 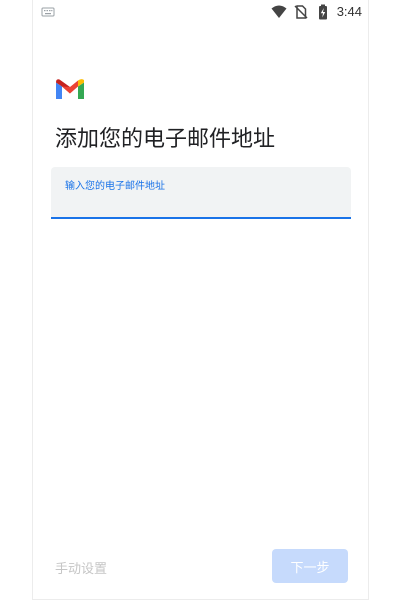 What do you see at coordinates (115, 186) in the screenshot?
I see `email-field-label: 输入您的电子邮件地址` at bounding box center [115, 186].